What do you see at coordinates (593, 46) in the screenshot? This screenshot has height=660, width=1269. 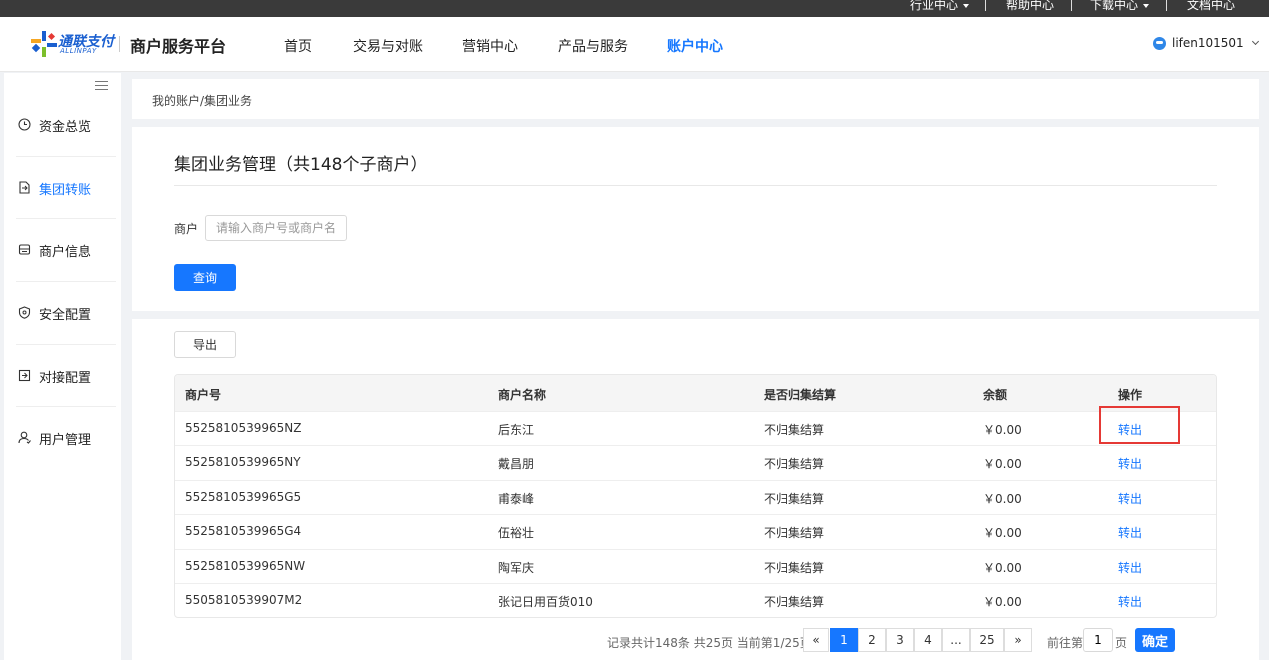 I see `nav-products: 产品与服务` at bounding box center [593, 46].